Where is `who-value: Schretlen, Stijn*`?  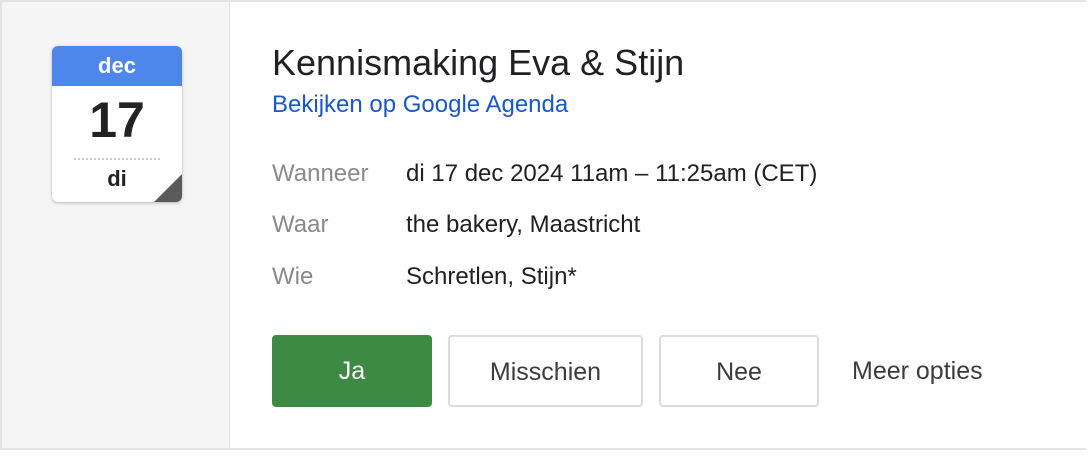 who-value: Schretlen, Stijn* is located at coordinates (491, 276).